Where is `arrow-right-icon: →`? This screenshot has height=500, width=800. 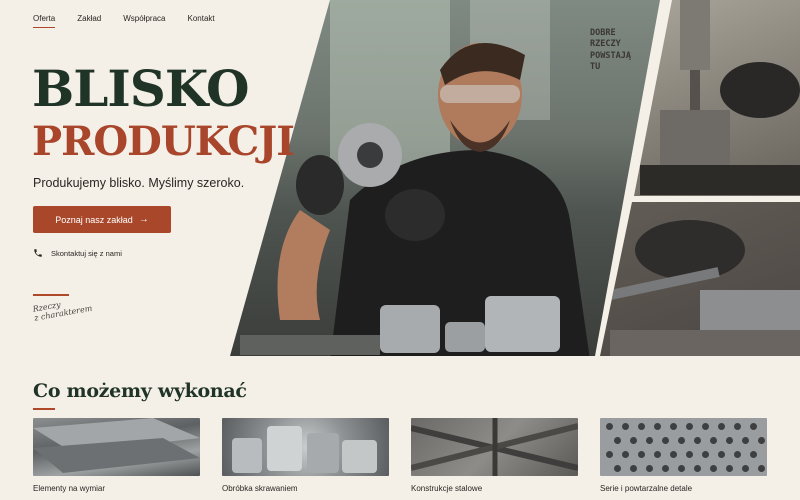
arrow-right-icon: → is located at coordinates (143, 219).